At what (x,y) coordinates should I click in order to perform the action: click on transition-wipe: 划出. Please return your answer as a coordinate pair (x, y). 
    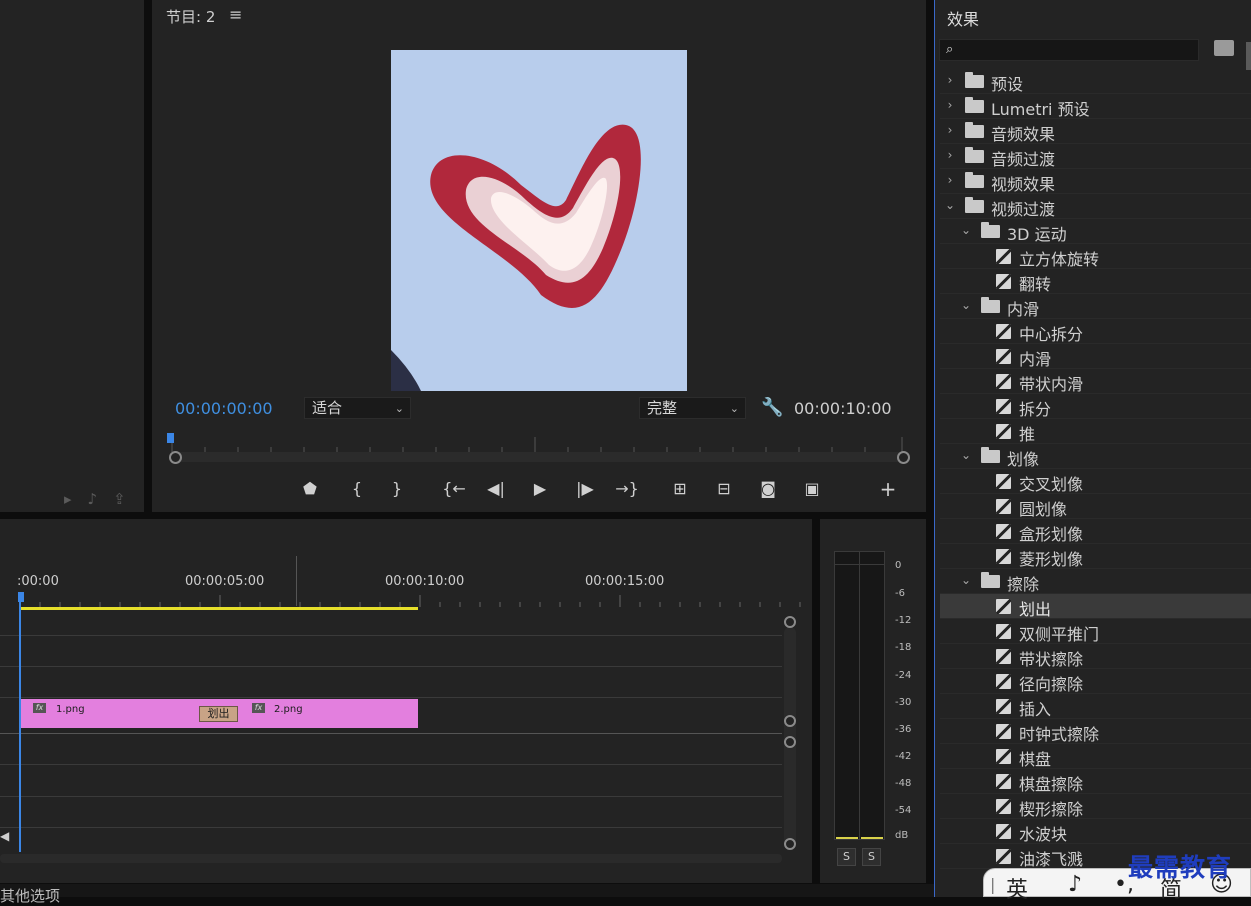
    Looking at the image, I should click on (218, 714).